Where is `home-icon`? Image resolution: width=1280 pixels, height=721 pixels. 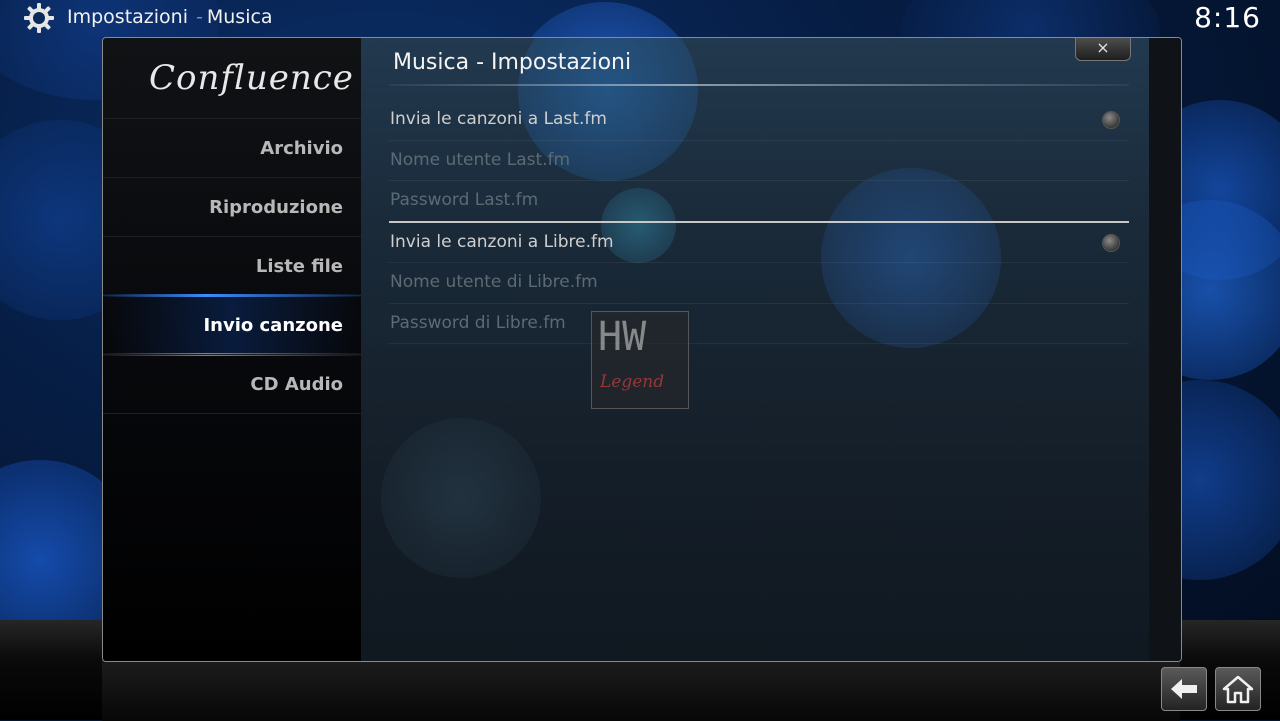
home-icon is located at coordinates (1238, 689).